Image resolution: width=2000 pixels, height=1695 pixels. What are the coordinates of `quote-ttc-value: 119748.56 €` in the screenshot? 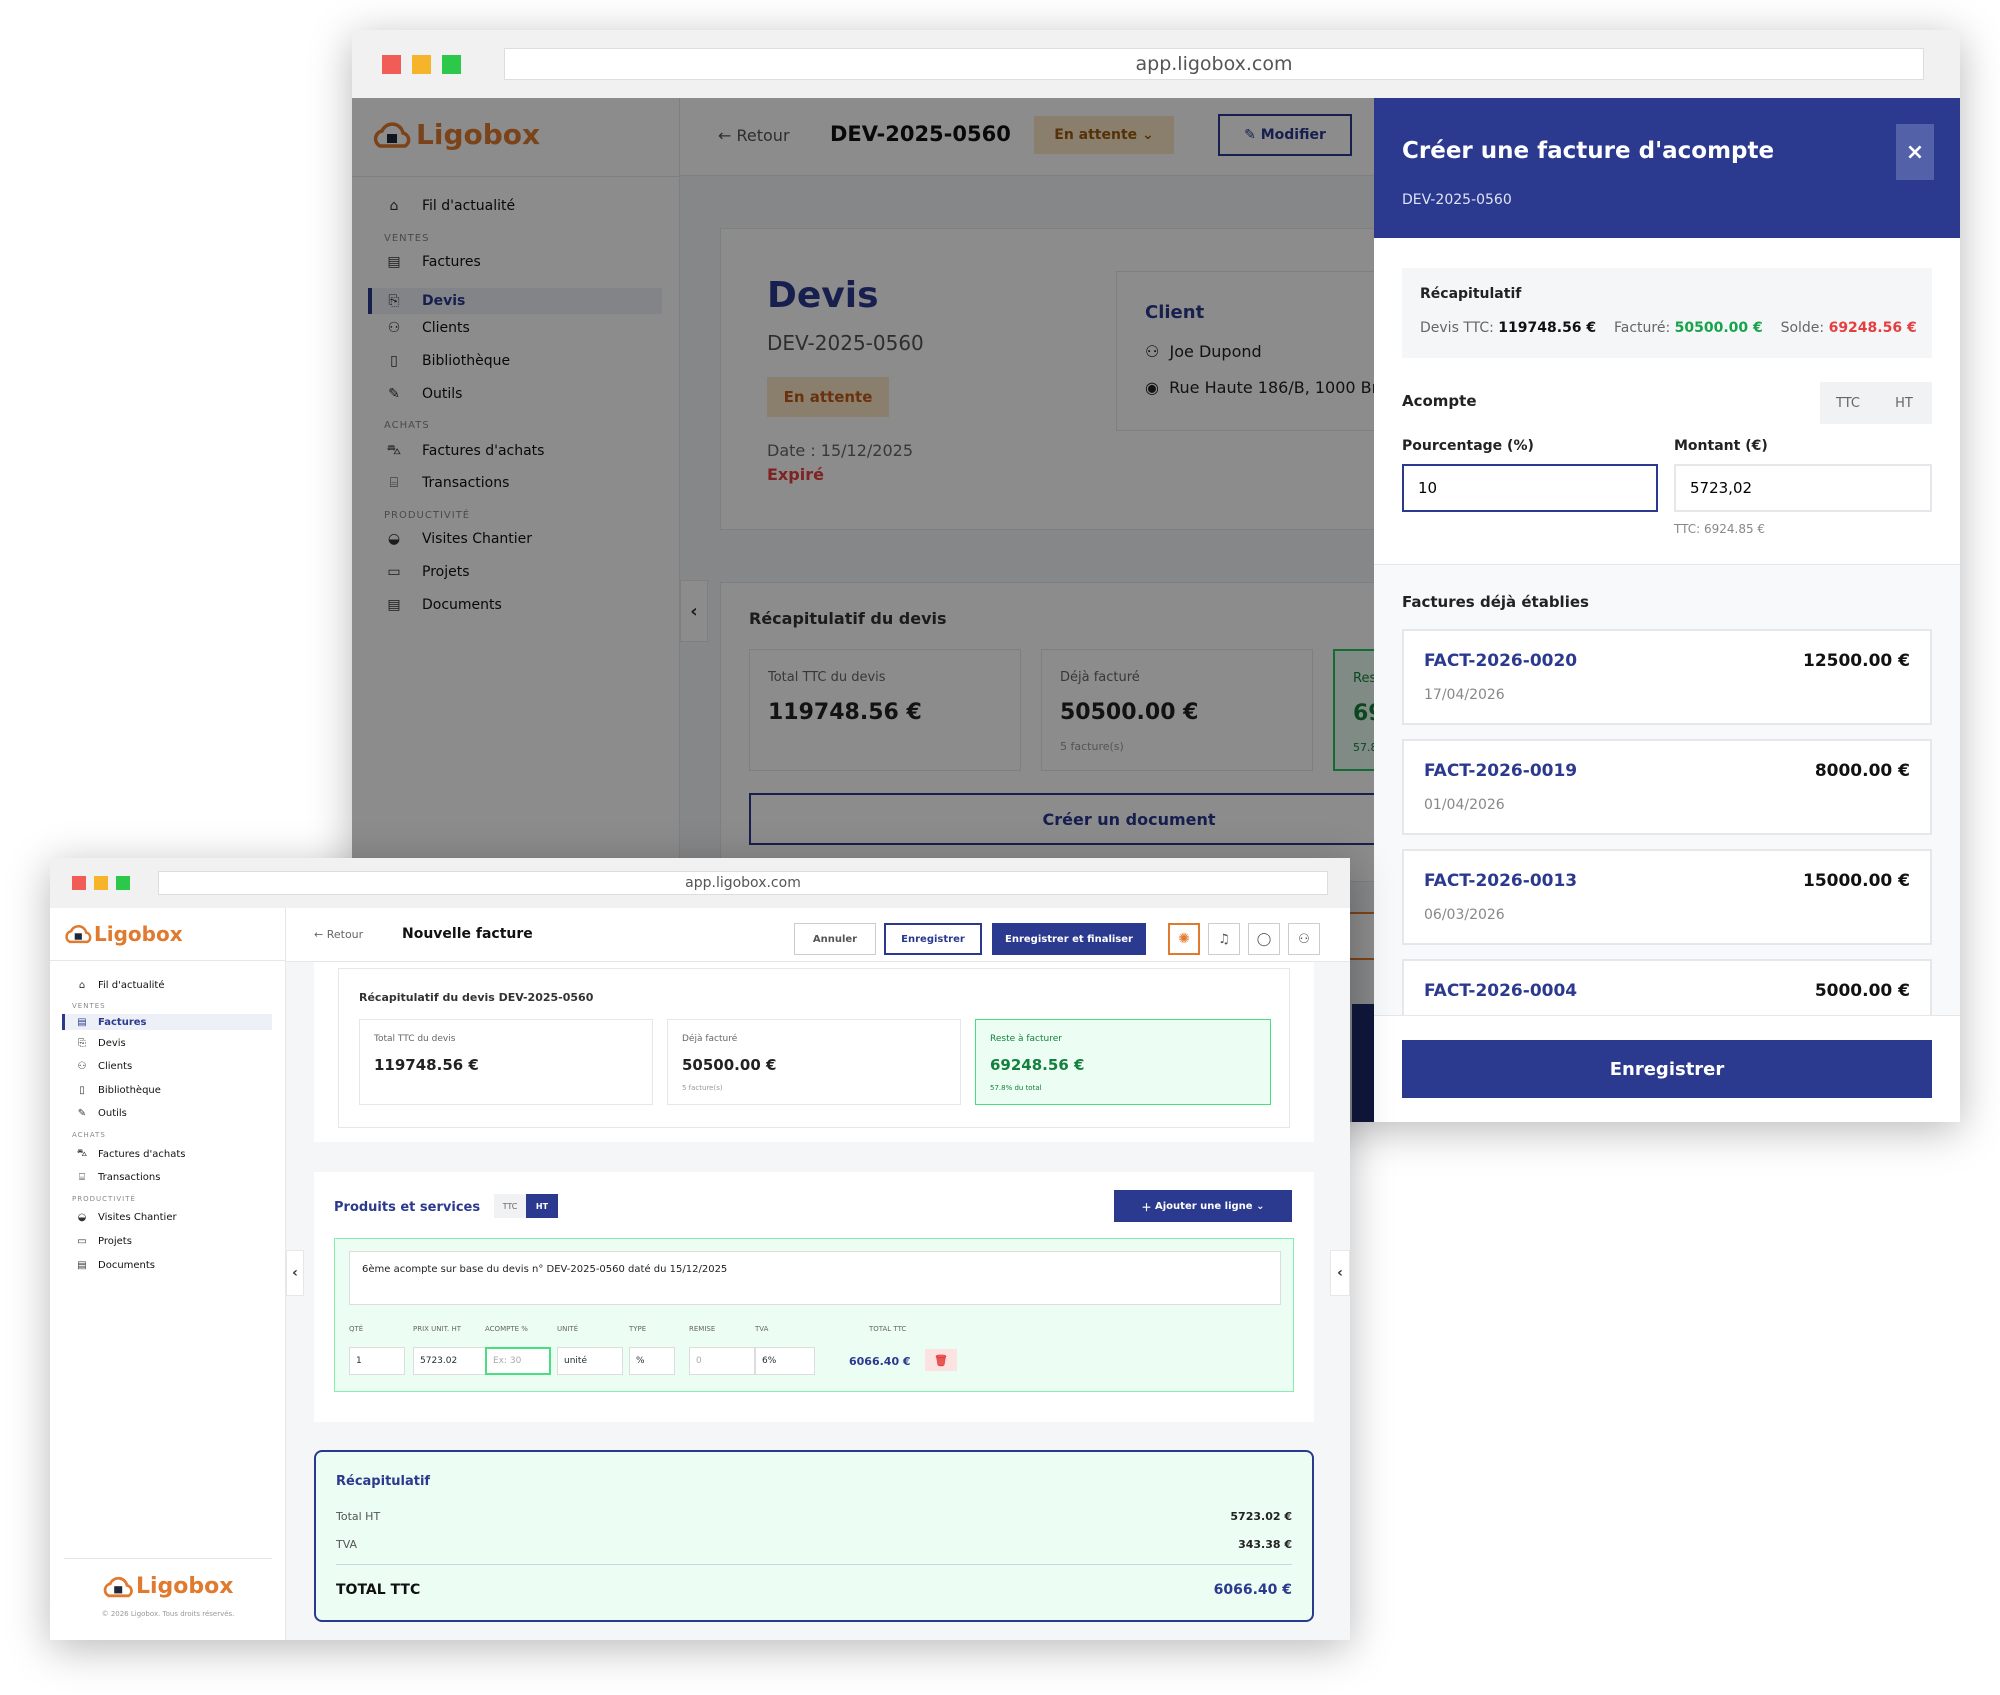 It's located at (1547, 328).